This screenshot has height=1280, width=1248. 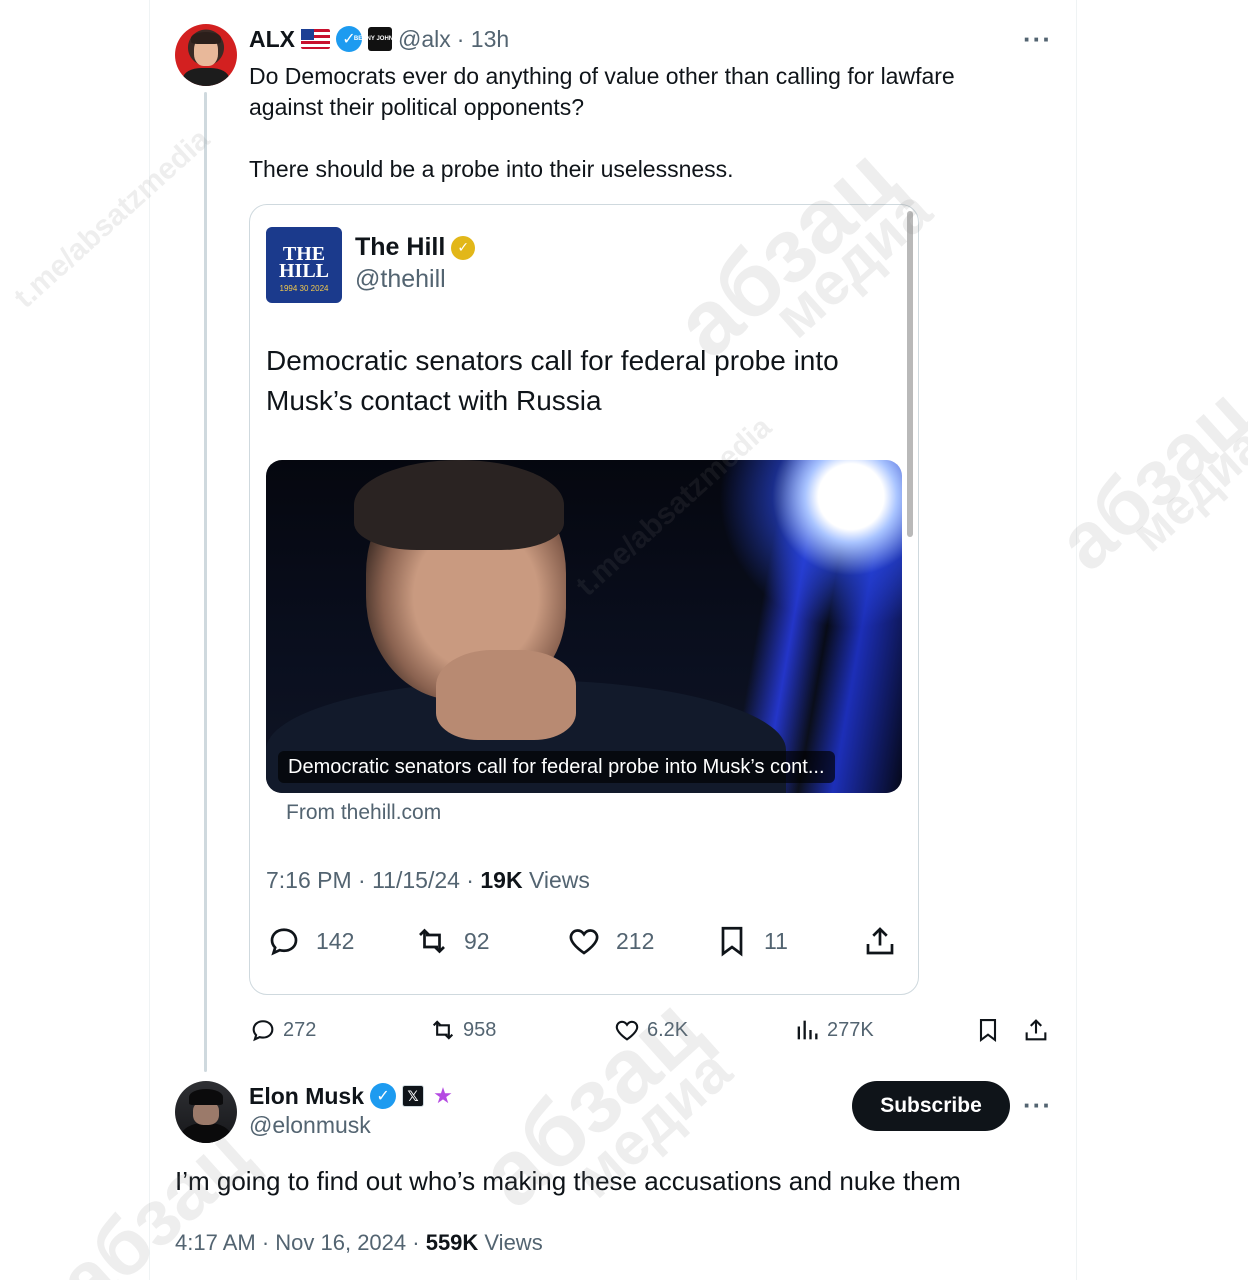 What do you see at coordinates (272, 39) in the screenshot?
I see `alx-display-name: ALX` at bounding box center [272, 39].